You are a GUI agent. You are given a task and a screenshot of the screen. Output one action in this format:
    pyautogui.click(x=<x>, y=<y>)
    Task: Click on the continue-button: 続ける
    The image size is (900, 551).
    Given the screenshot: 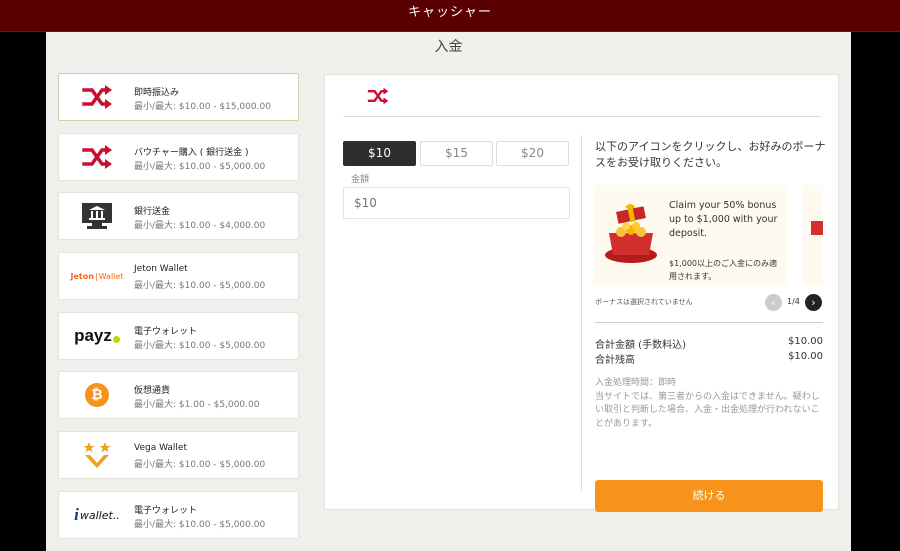 What is the action you would take?
    pyautogui.click(x=709, y=496)
    